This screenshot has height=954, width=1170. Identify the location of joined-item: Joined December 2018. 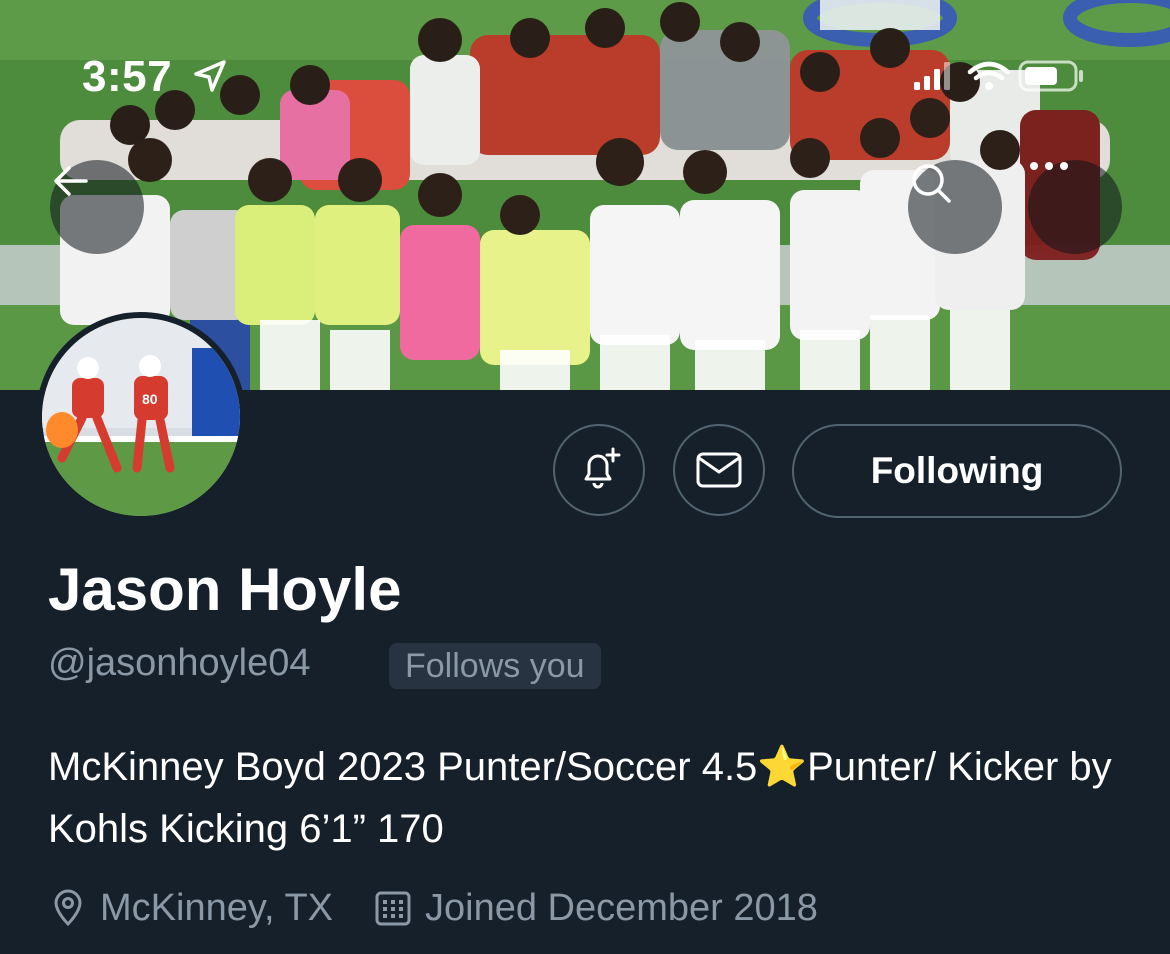
(595, 908).